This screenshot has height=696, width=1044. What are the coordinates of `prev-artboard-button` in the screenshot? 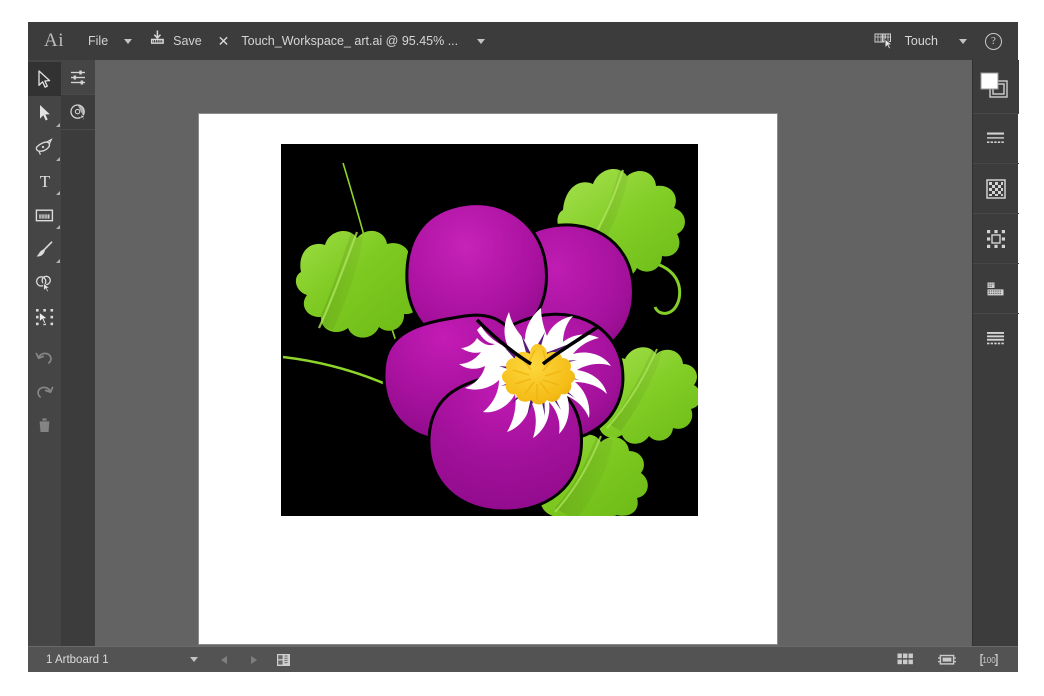 It's located at (224, 660).